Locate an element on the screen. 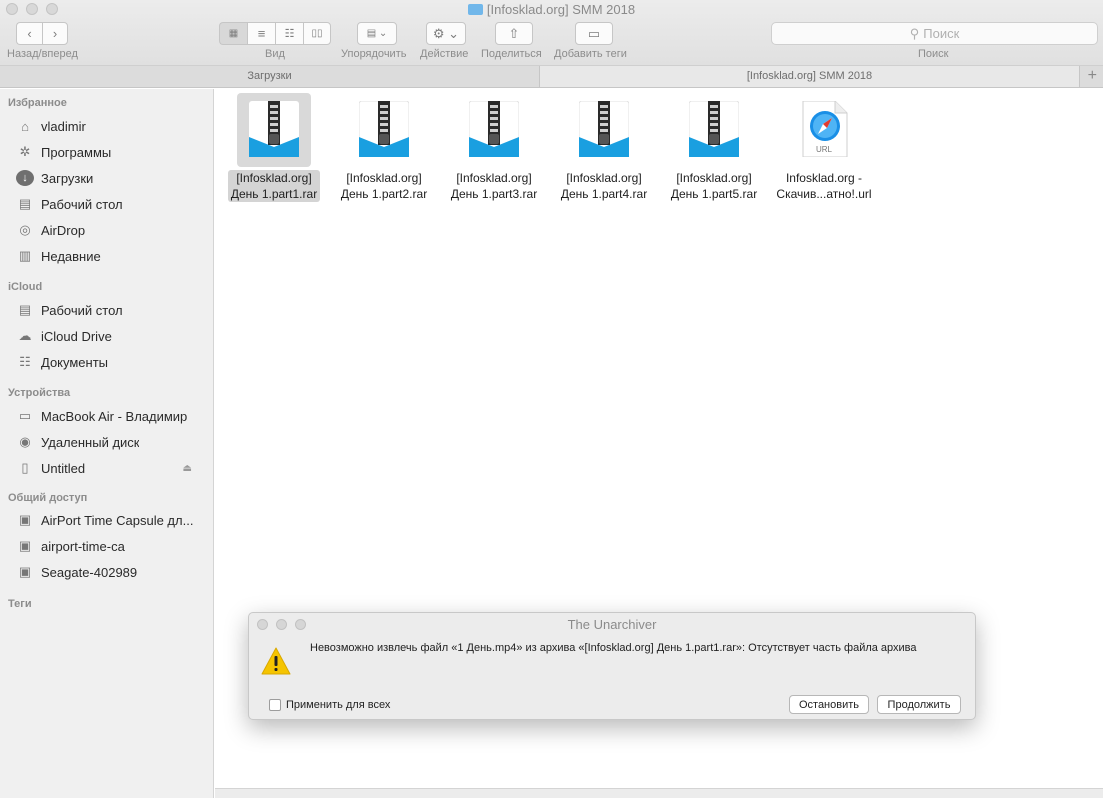 The image size is (1103, 798). search-icon: ⚲ is located at coordinates (914, 33).